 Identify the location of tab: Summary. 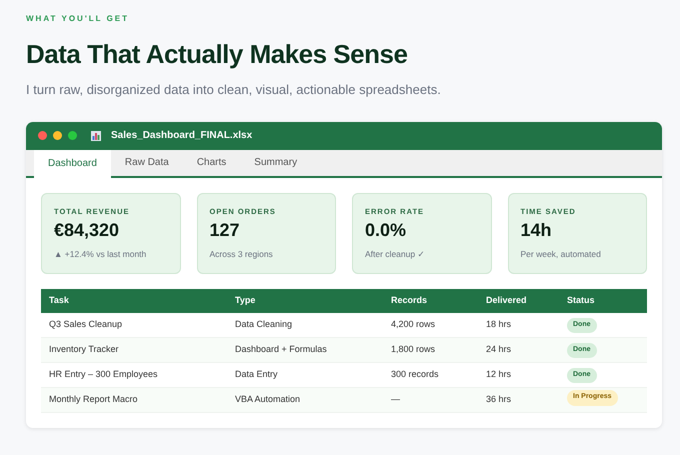
(276, 163).